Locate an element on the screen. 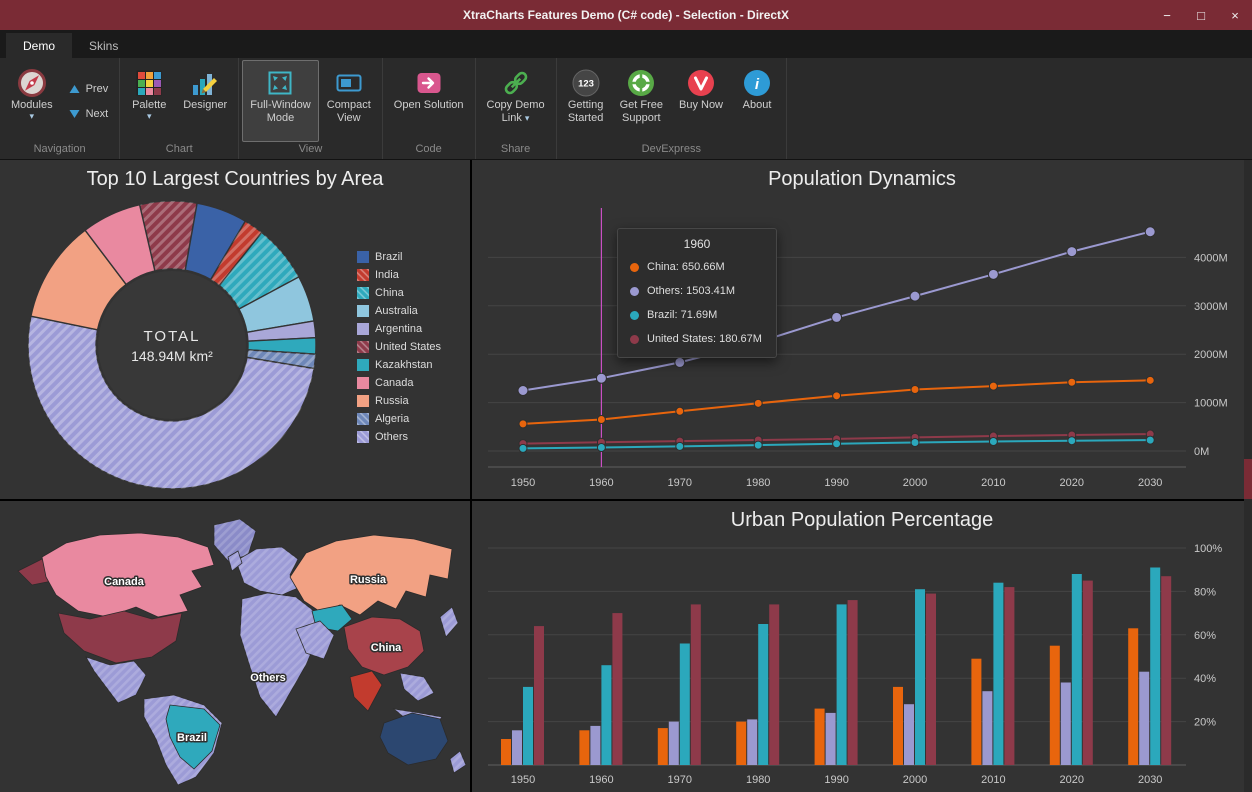 The height and width of the screenshot is (792, 1252). compact-view-button: Compact View is located at coordinates (349, 101).